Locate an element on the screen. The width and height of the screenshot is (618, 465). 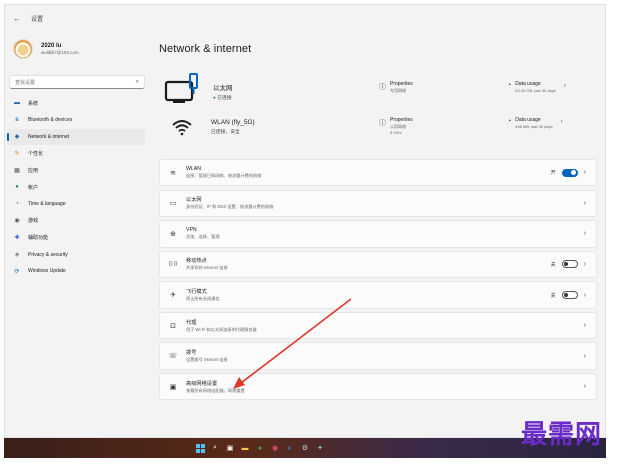
card-airplane-mode: ✈ 飞行模式 停止所有无线通信 关 › is located at coordinates (378, 295).